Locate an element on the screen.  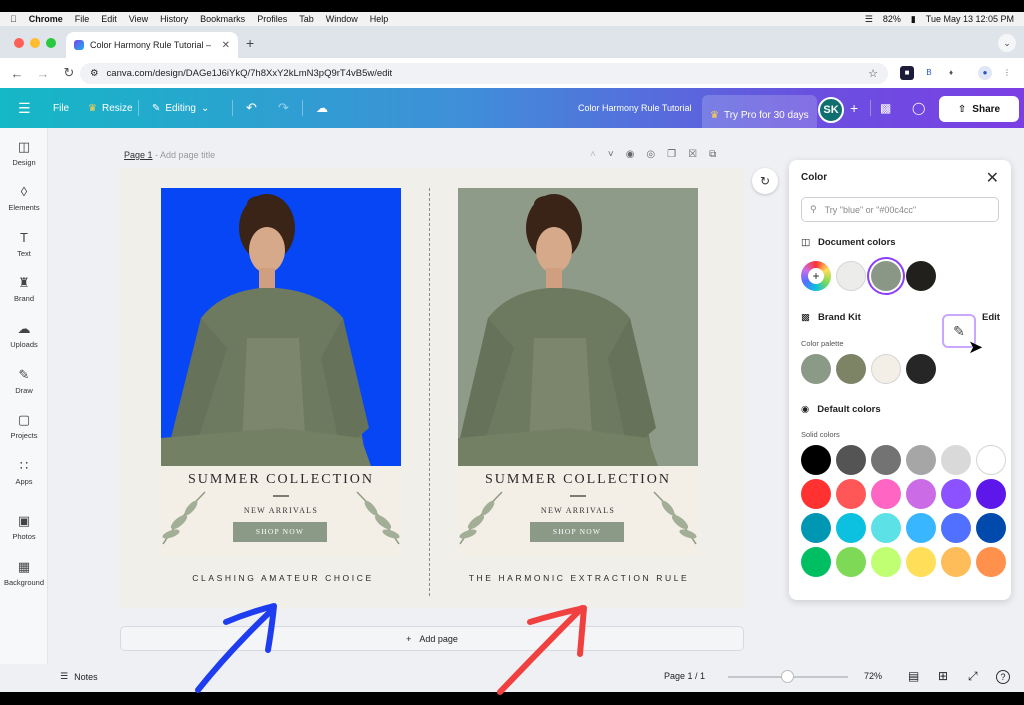
minimize-window-button is located at coordinates (35, 43).